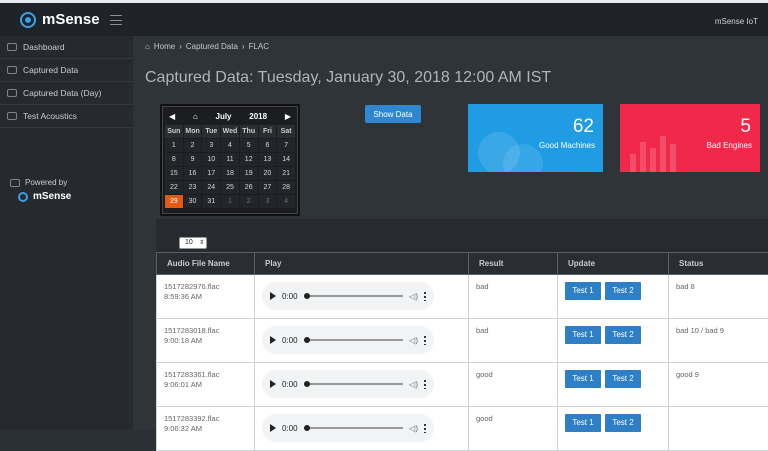 This screenshot has height=451, width=768. What do you see at coordinates (268, 187) in the screenshot?
I see `calendar-day: 27` at bounding box center [268, 187].